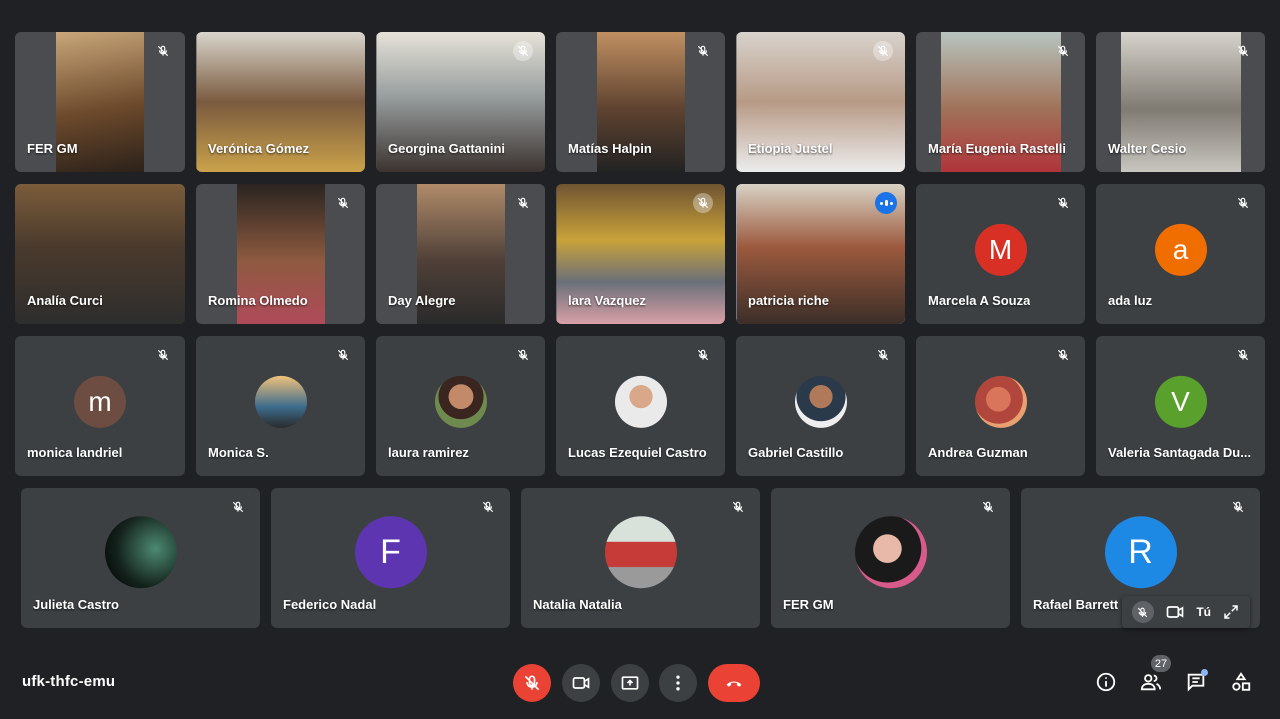 This screenshot has height=719, width=1280. What do you see at coordinates (100, 254) in the screenshot?
I see `participant-tile: Analía Curci` at bounding box center [100, 254].